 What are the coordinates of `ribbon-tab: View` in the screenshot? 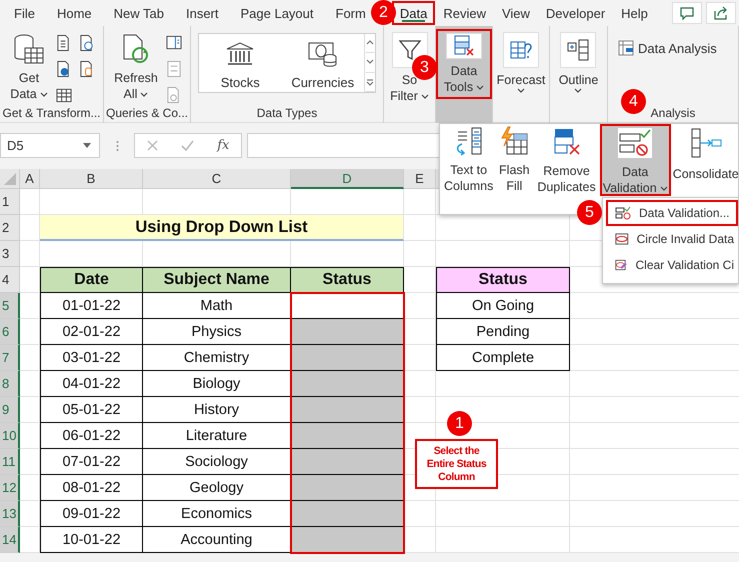 It's located at (516, 13).